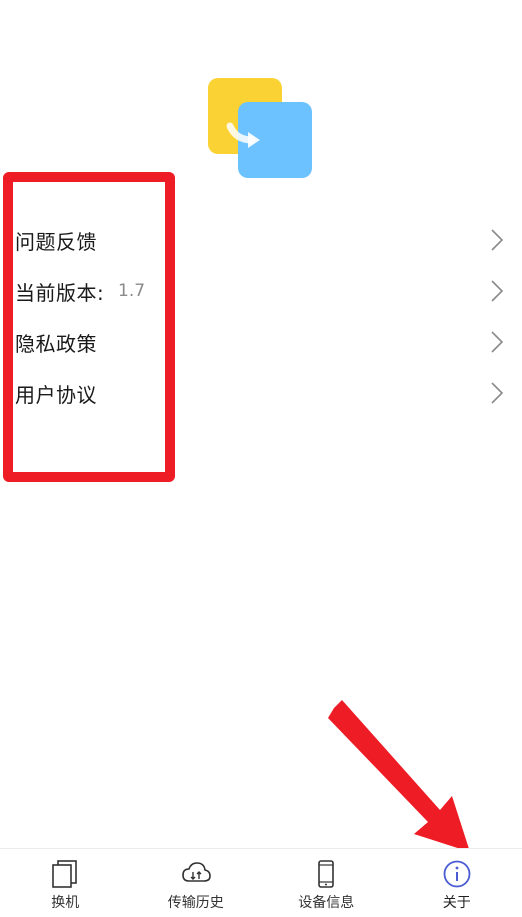 Image resolution: width=522 pixels, height=917 pixels. What do you see at coordinates (261, 240) in the screenshot?
I see `menu-item-feedback: 问题反馈` at bounding box center [261, 240].